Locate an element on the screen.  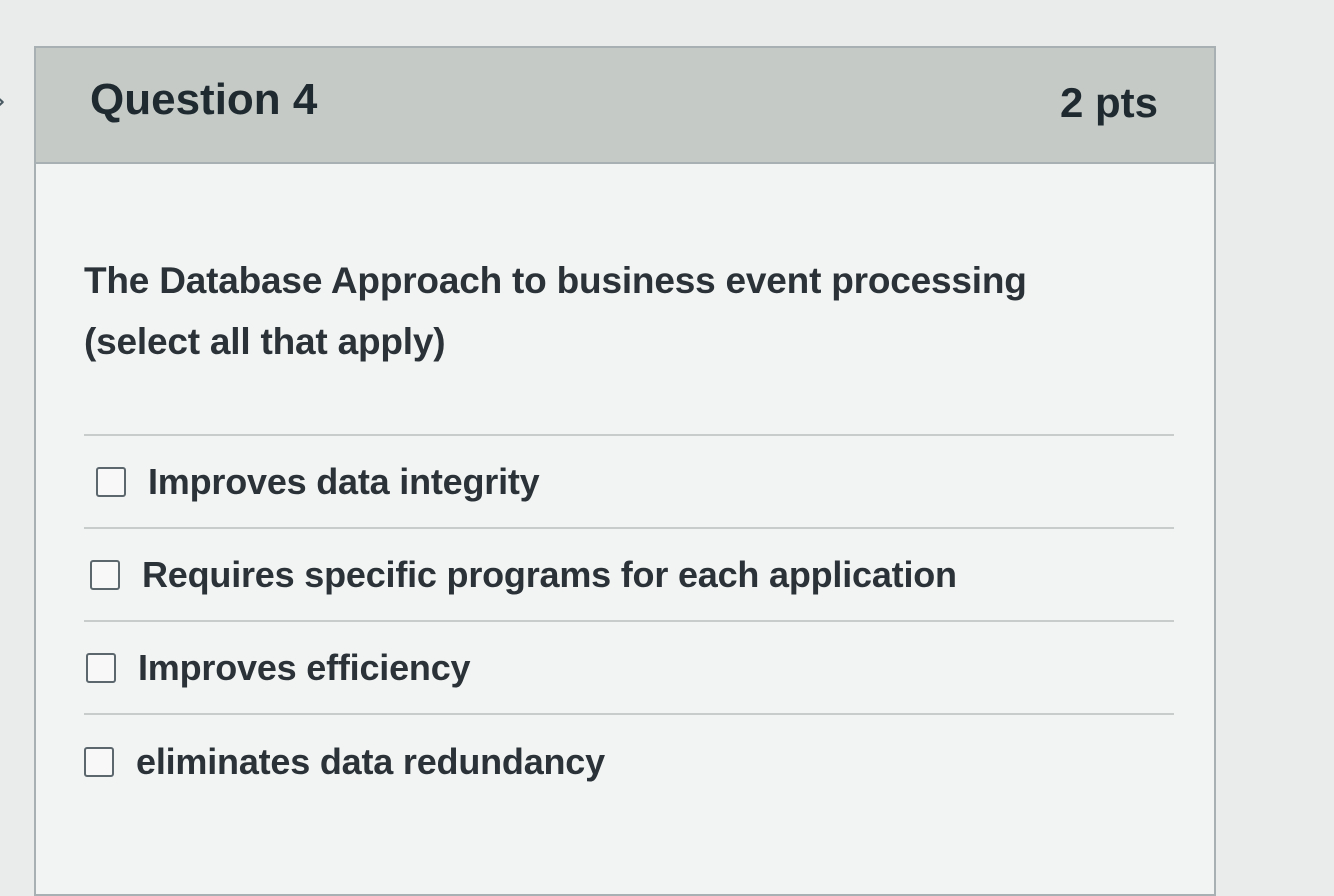
checkbox-eliminates-data-redundancy is located at coordinates (99, 761).